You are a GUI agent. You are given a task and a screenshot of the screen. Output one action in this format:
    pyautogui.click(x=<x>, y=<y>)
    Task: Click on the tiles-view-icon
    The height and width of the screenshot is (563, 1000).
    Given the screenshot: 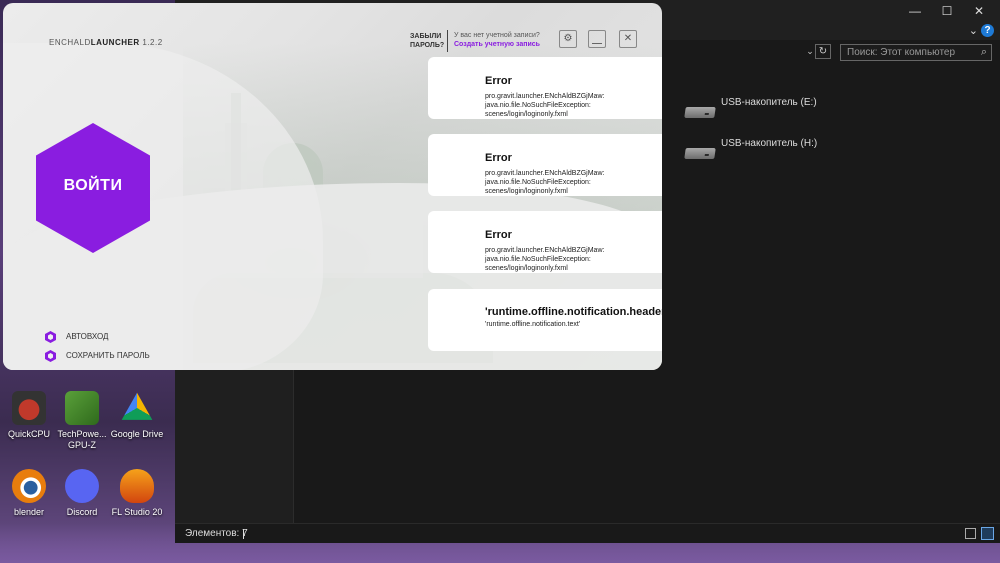 What is the action you would take?
    pyautogui.click(x=987, y=533)
    